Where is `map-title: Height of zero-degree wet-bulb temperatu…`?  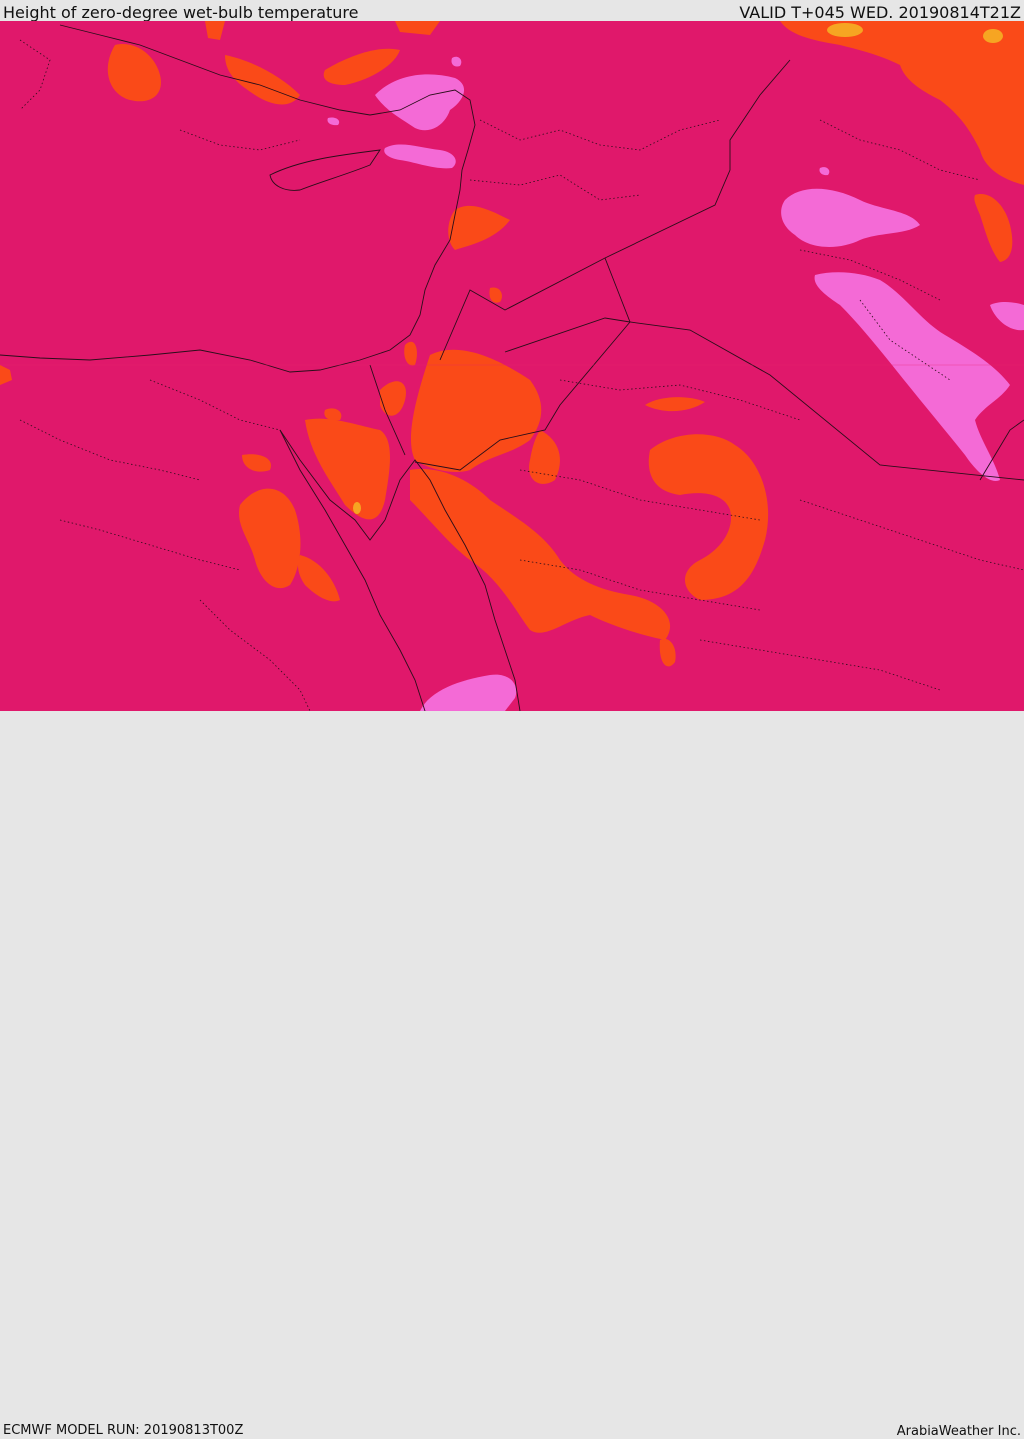 map-title: Height of zero-degree wet-bulb temperatu… is located at coordinates (181, 12).